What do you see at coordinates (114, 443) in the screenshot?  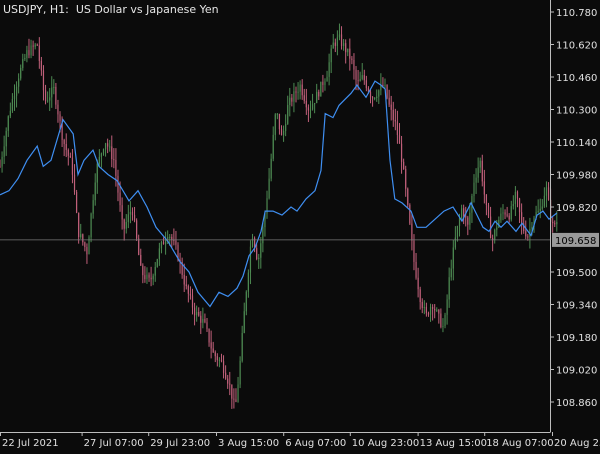 I see `time-axis-label: 27 Jul 07:00` at bounding box center [114, 443].